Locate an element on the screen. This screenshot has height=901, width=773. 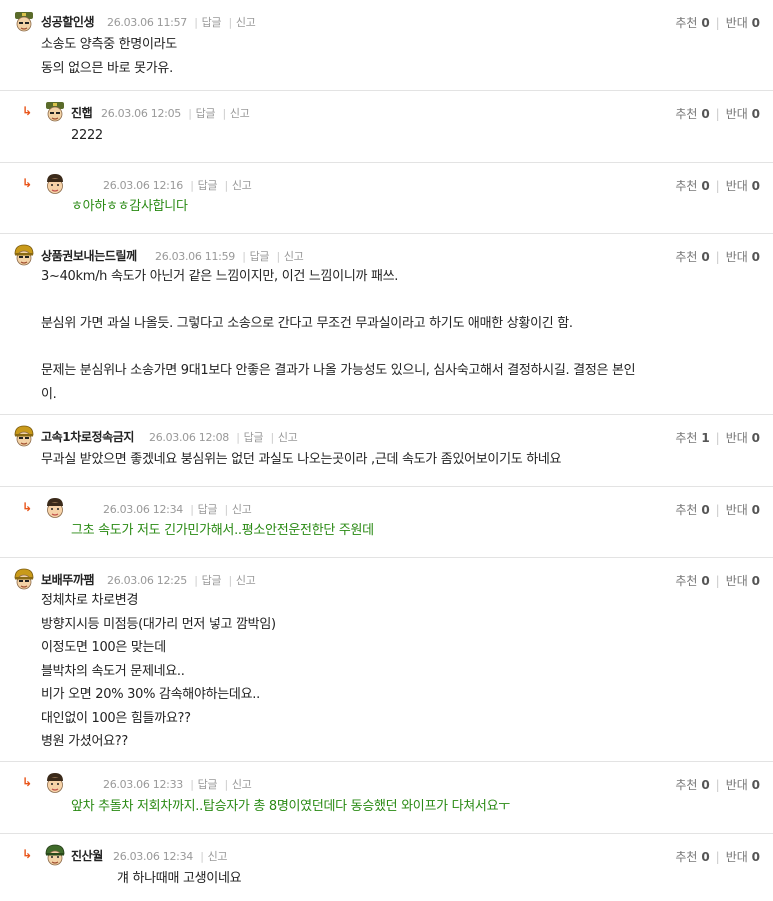
comment-text: 그초 속도가 저도 긴가민가해서..평소안전운전한단 주원데 is located at coordinates (222, 530).